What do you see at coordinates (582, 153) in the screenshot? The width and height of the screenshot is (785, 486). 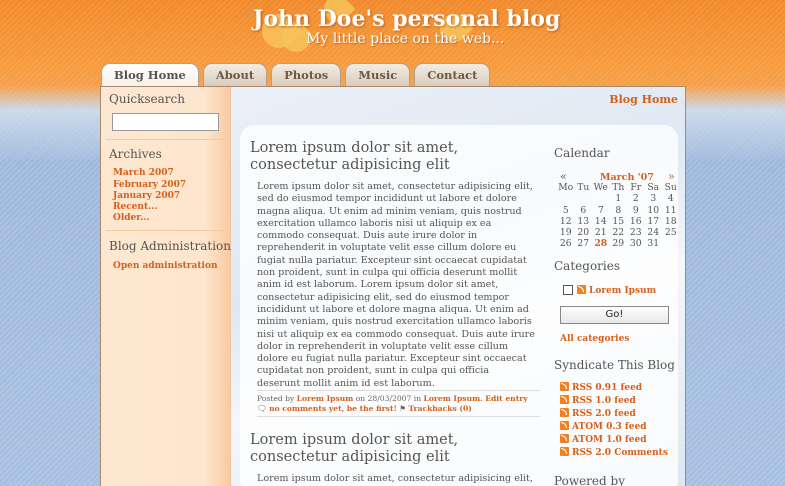 I see `calendar-heading: Calendar` at bounding box center [582, 153].